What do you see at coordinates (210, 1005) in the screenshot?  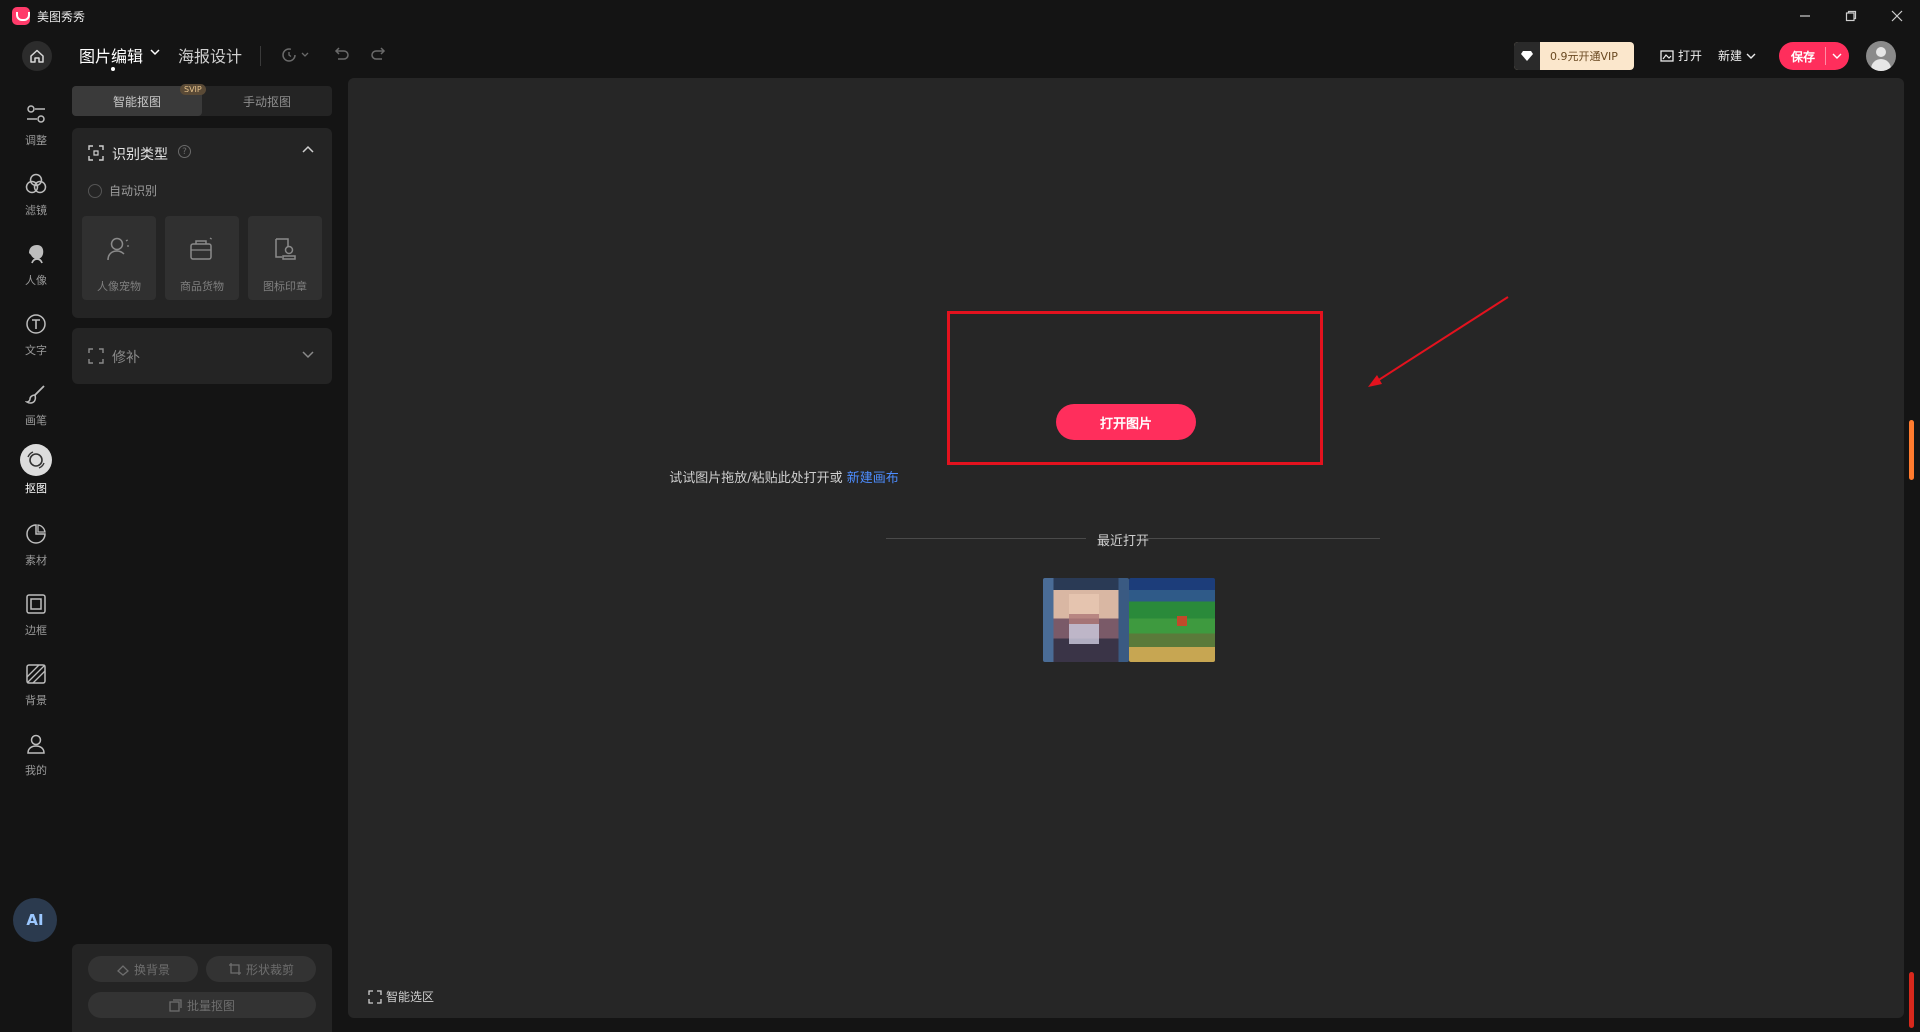 I see `button-label: 批量抠图` at bounding box center [210, 1005].